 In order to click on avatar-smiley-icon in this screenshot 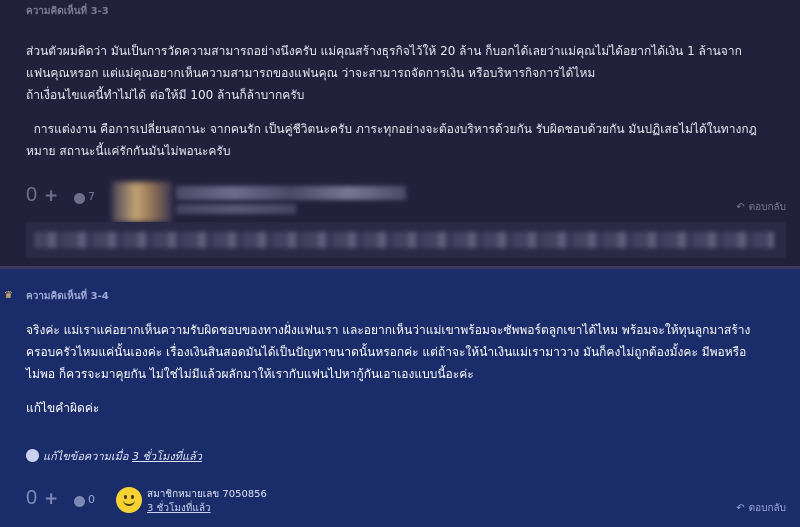, I will do `click(129, 500)`.